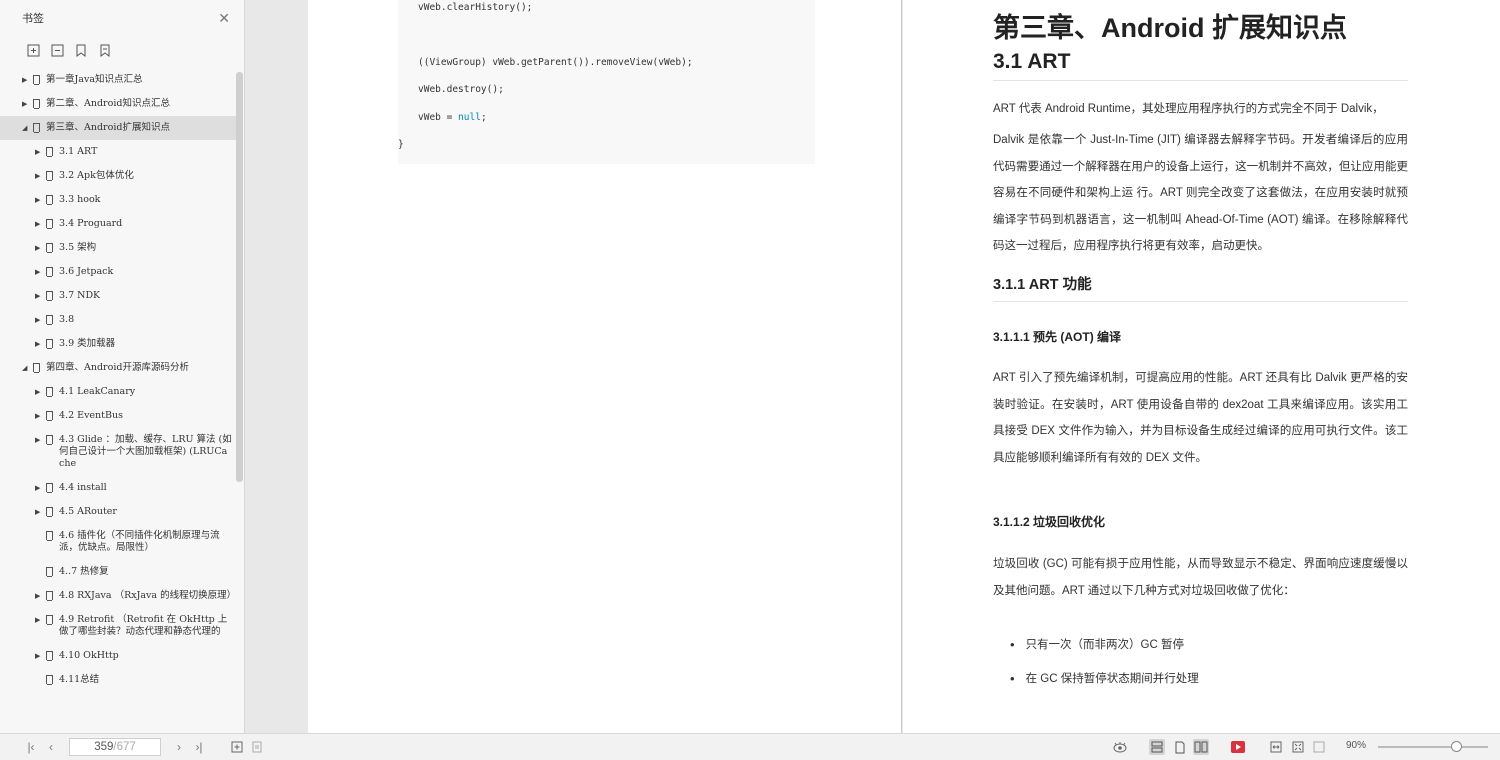 This screenshot has width=1500, height=760. What do you see at coordinates (1433, 747) in the screenshot?
I see `zoom-slider` at bounding box center [1433, 747].